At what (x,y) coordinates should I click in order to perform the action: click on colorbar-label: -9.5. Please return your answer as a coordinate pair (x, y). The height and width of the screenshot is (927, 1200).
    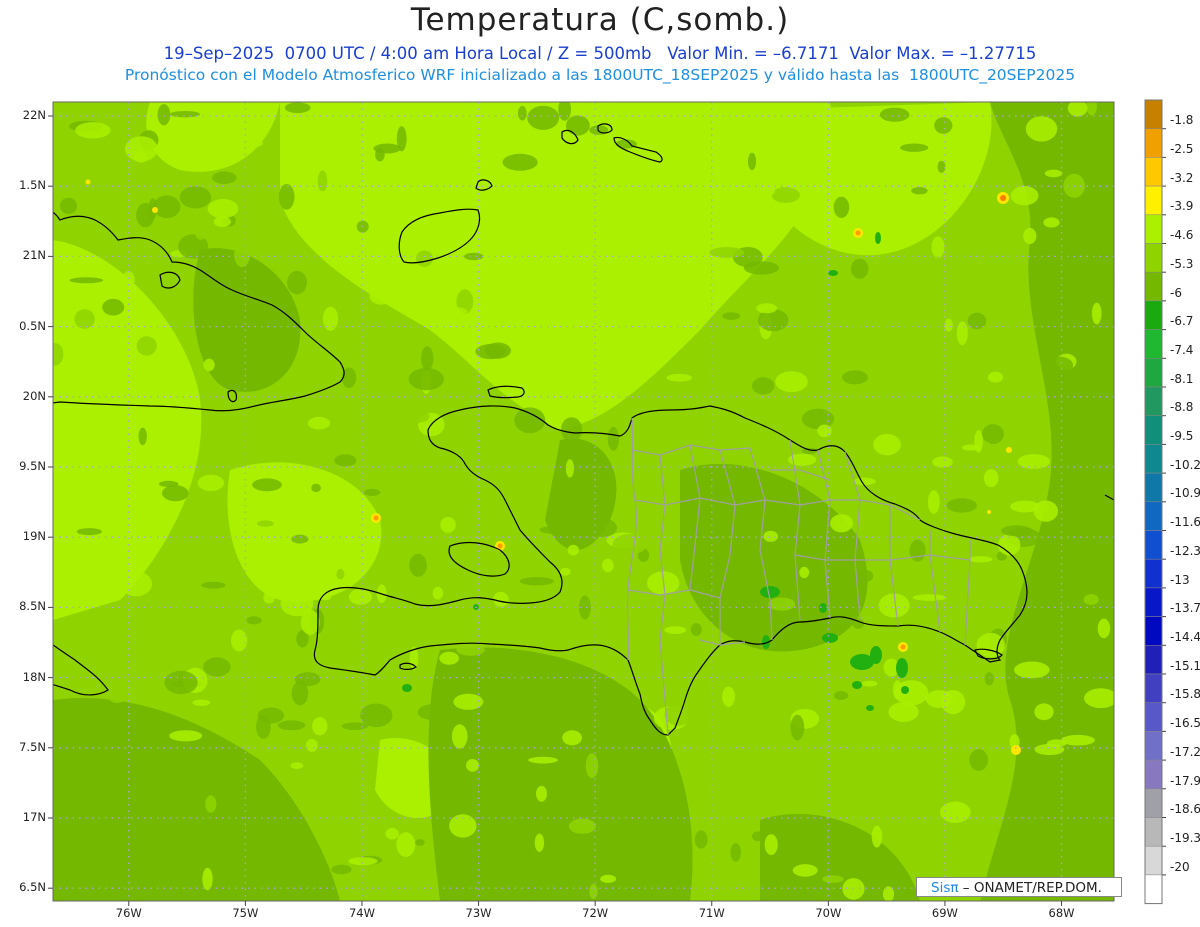
    Looking at the image, I should click on (1182, 436).